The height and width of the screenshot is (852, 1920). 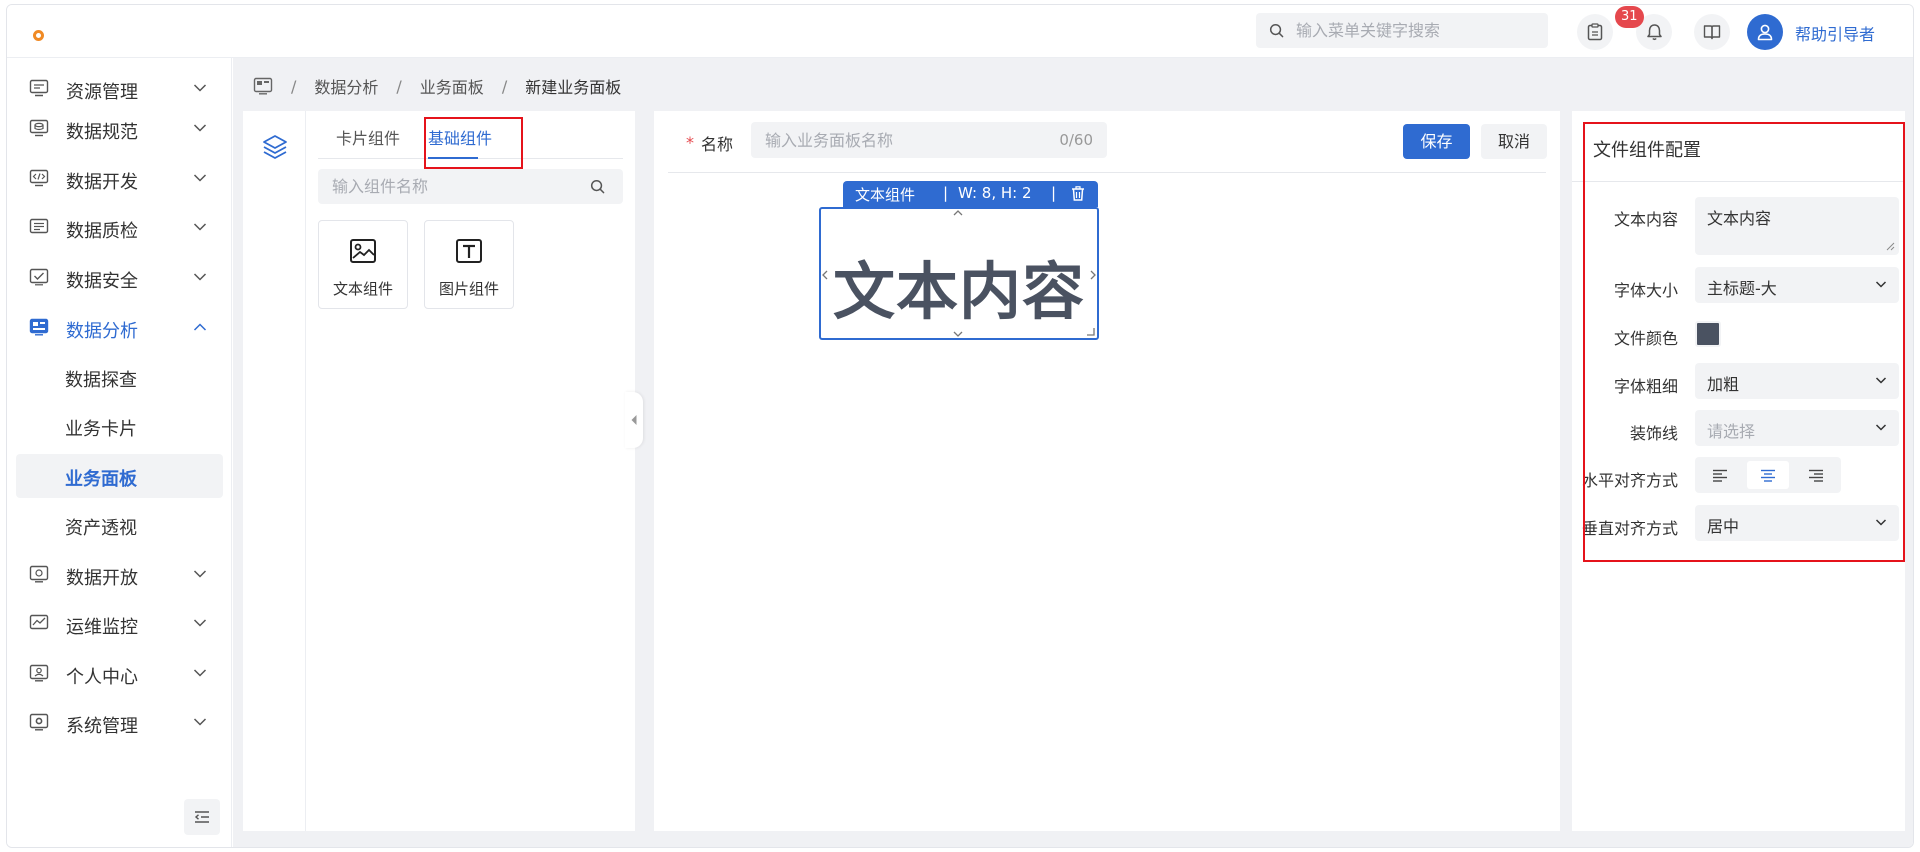 I want to click on sidebar-subitem-cards: 业务卡片, so click(x=119, y=426).